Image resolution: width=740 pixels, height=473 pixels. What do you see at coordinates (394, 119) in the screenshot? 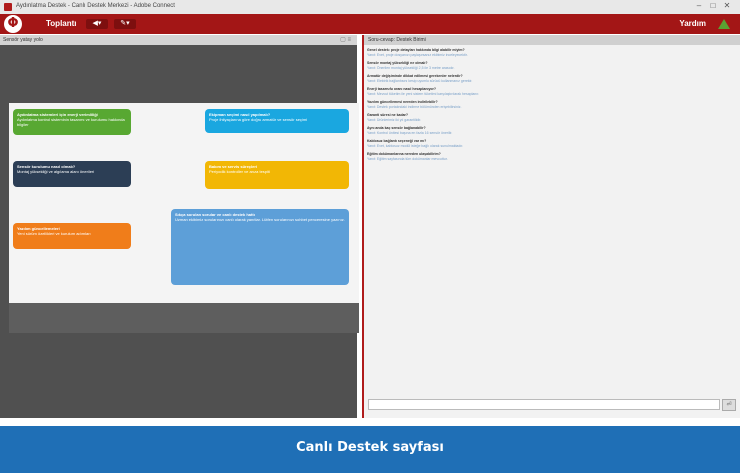
I see `chat-answer: Yanıt: Ürünlerimiz iki yıl garantilidir.` at bounding box center [394, 119].